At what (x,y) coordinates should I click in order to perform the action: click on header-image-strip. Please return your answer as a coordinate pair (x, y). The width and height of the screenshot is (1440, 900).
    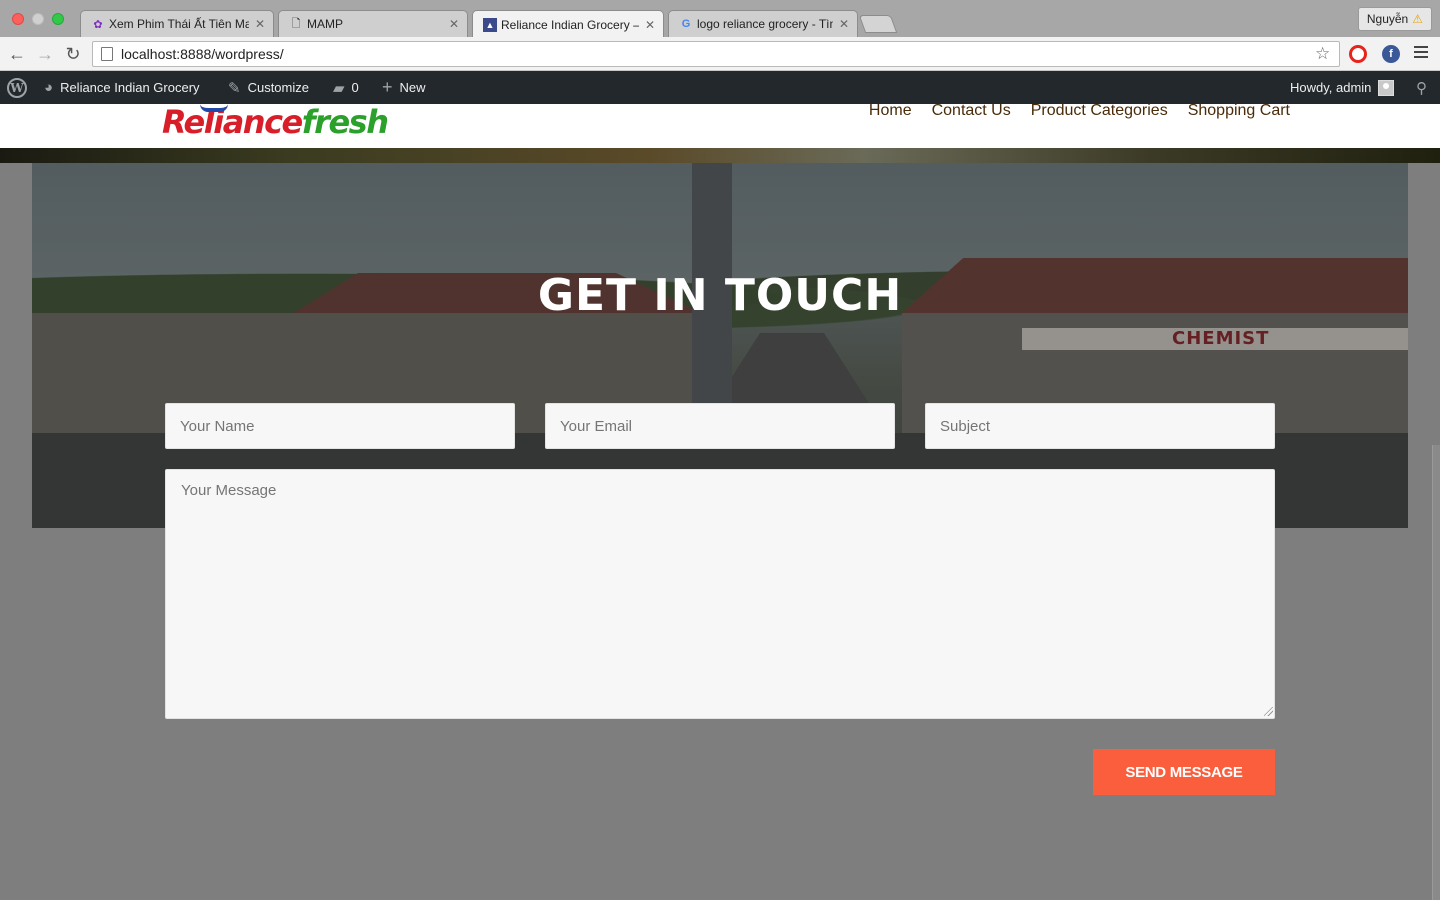
    Looking at the image, I should click on (720, 155).